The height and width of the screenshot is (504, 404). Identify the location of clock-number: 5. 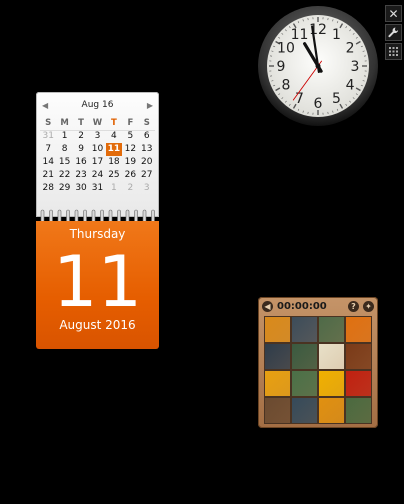
(336, 99).